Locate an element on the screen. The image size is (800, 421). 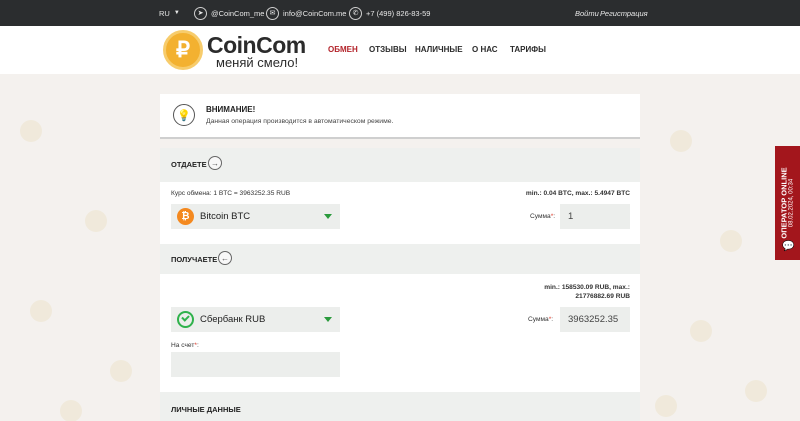
logo-symbol: ₽ is located at coordinates (183, 49).